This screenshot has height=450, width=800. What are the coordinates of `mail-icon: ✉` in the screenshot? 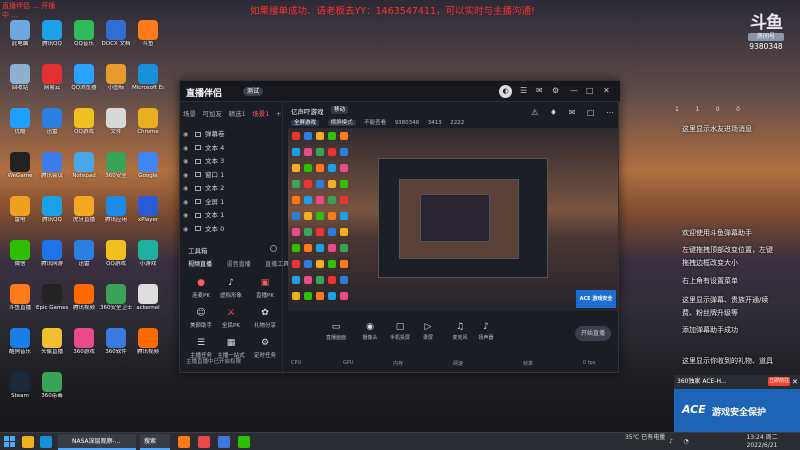 It's located at (572, 112).